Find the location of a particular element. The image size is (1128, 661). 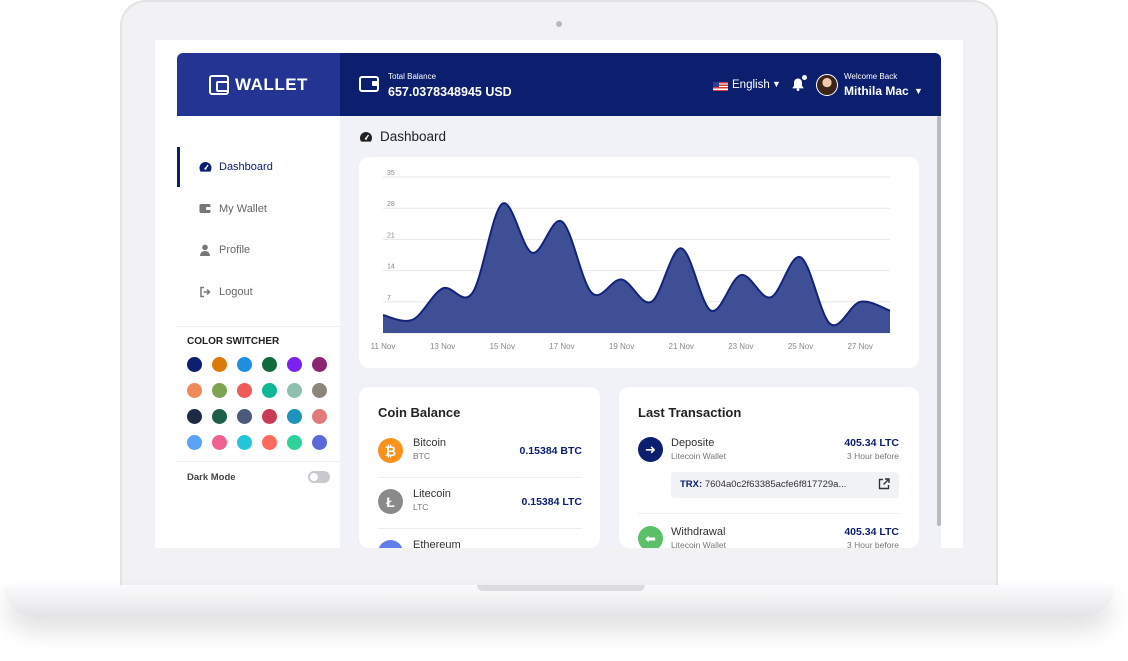

y-tick-label: 7 is located at coordinates (389, 298).